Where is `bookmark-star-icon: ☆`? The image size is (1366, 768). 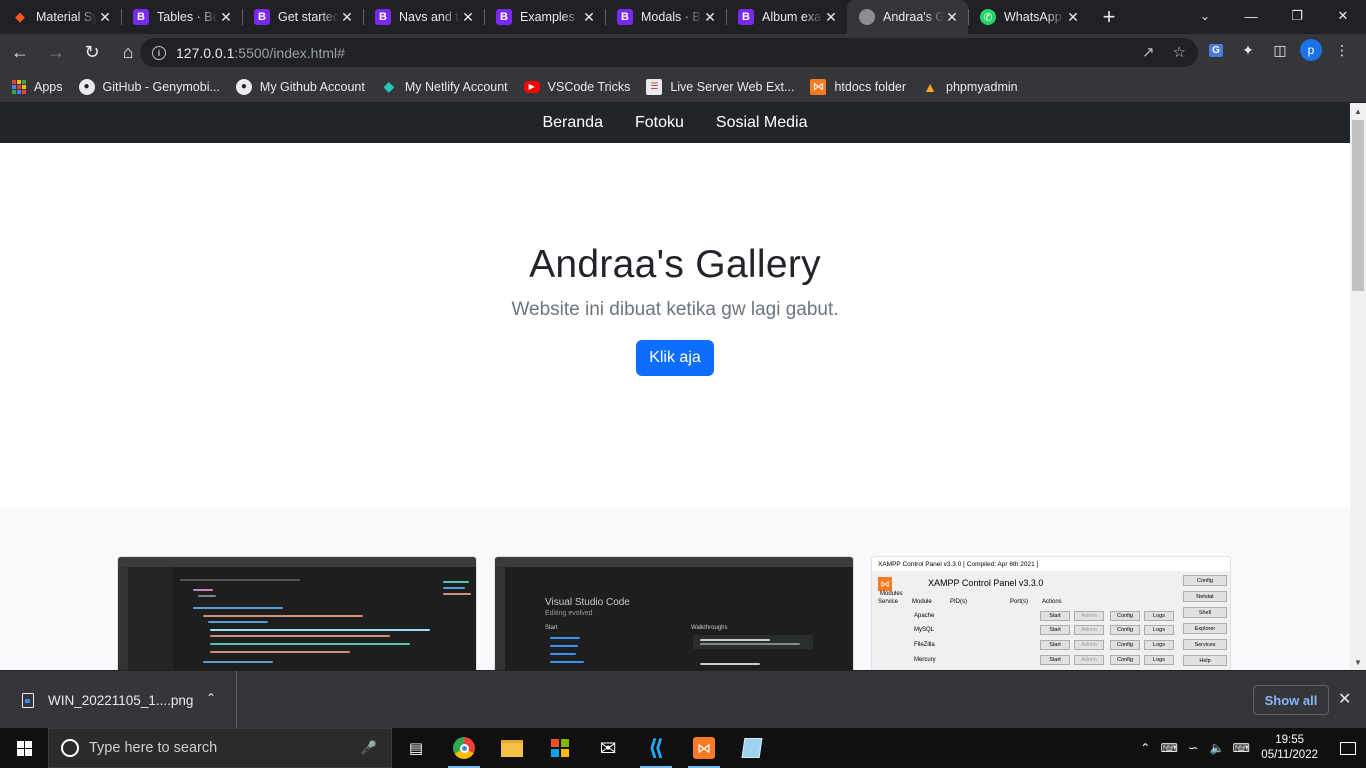
bookmark-star-icon: ☆ is located at coordinates (1179, 52).